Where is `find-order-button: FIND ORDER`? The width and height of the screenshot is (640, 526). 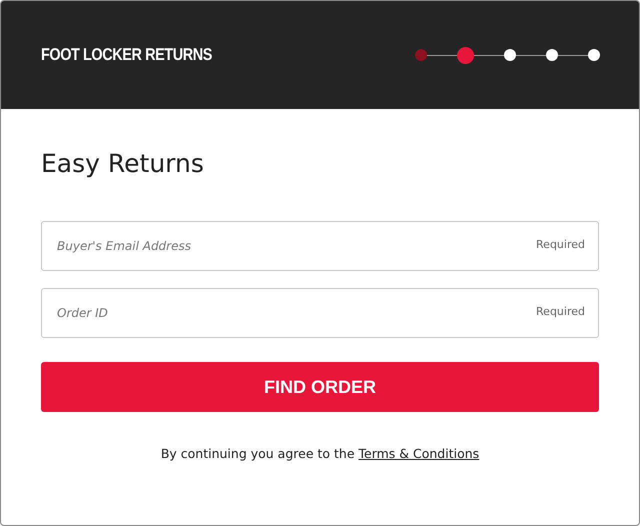 find-order-button: FIND ORDER is located at coordinates (320, 387).